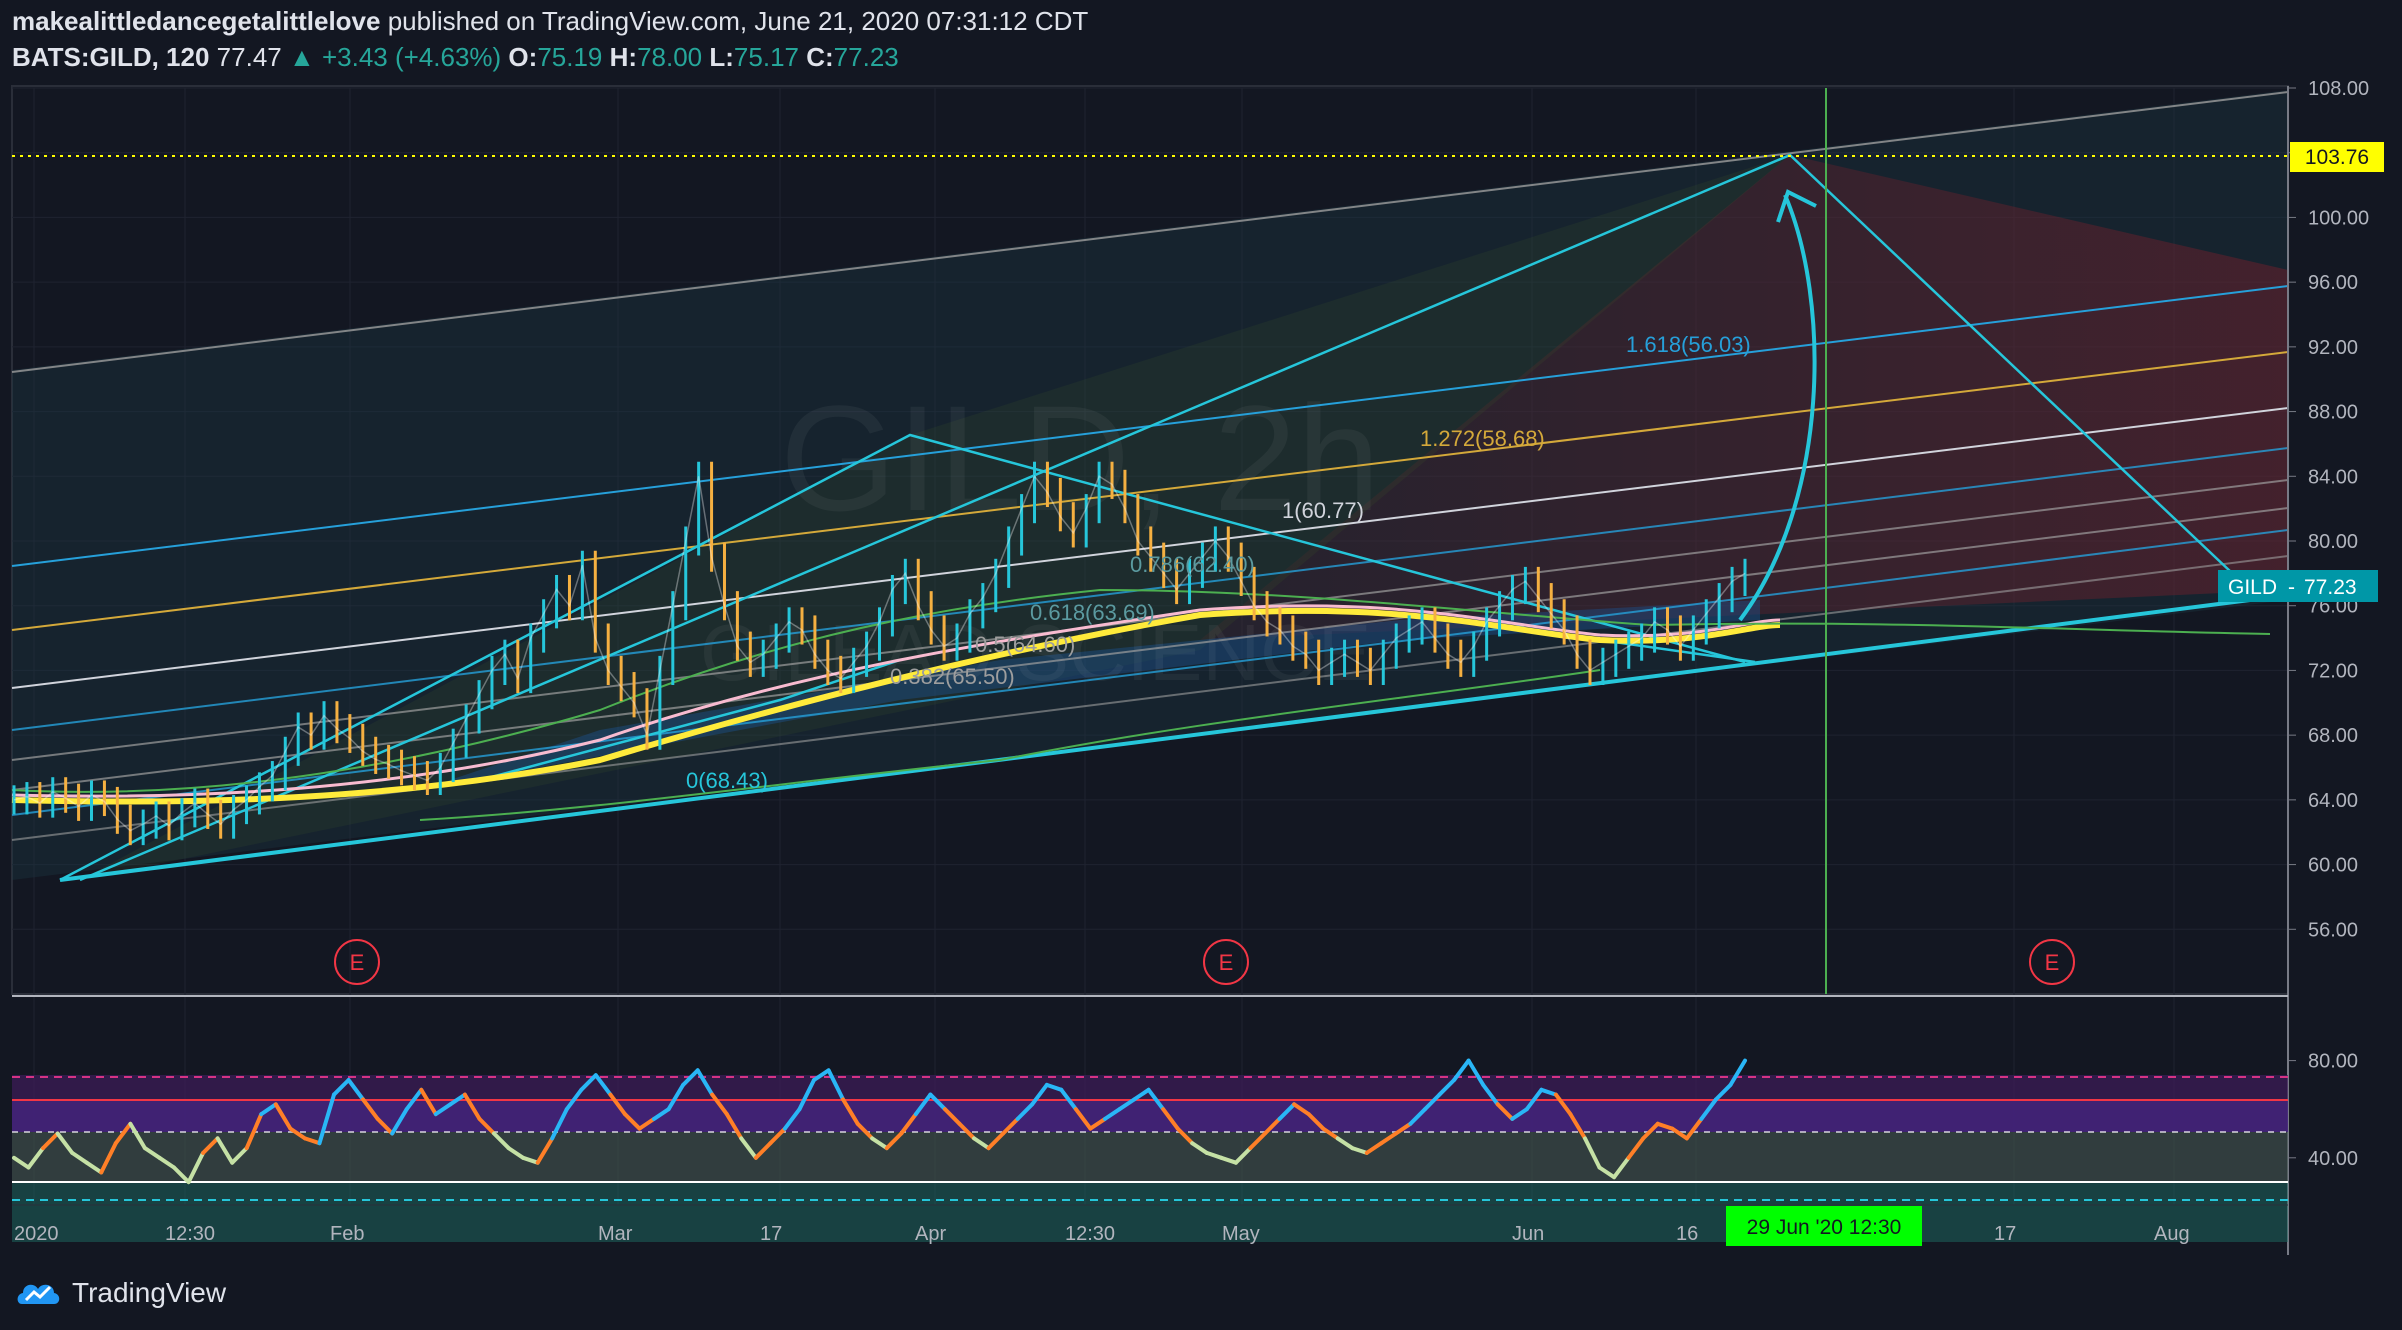  I want to click on fib-level-label: 1(60.77), so click(1323, 510).